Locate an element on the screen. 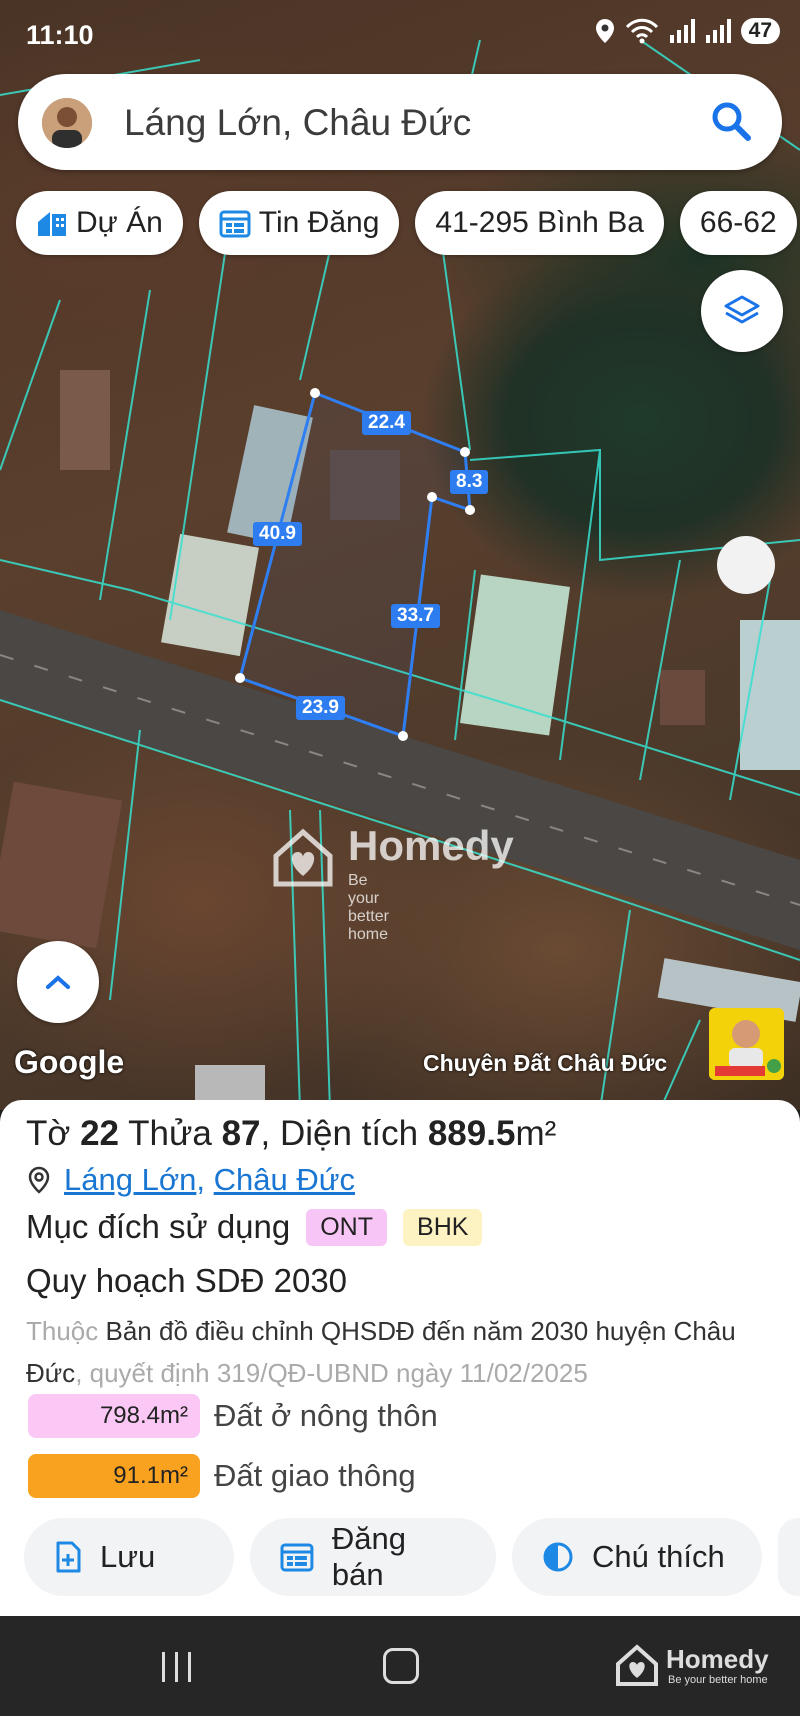 This screenshot has width=800, height=1716. expand-up-button is located at coordinates (58, 982).